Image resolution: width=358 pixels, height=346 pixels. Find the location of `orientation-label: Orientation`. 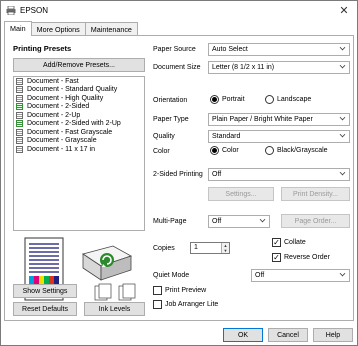

orientation-label: Orientation is located at coordinates (170, 100).